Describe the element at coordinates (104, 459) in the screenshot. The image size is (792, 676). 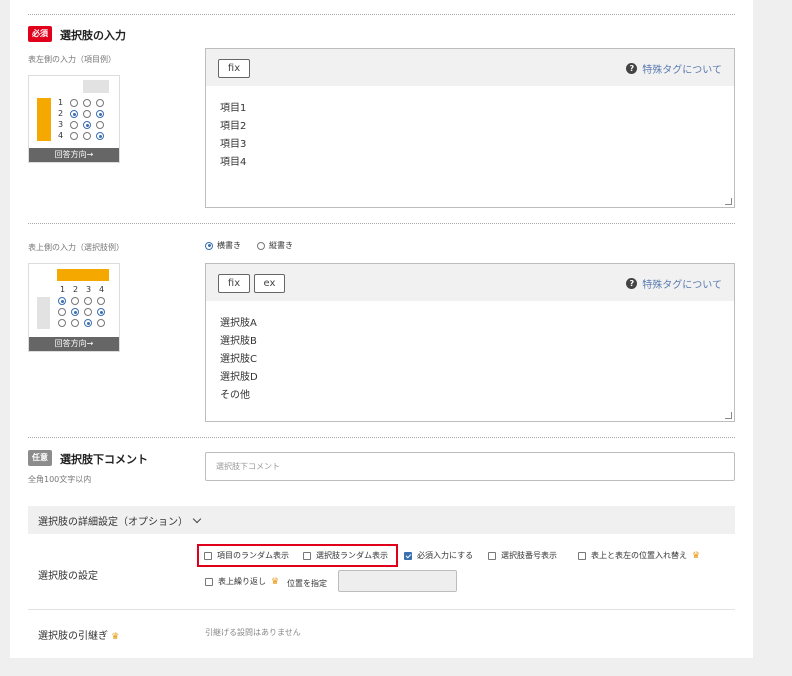
I see `section-title-comment: 選択肢下コメント` at that location.